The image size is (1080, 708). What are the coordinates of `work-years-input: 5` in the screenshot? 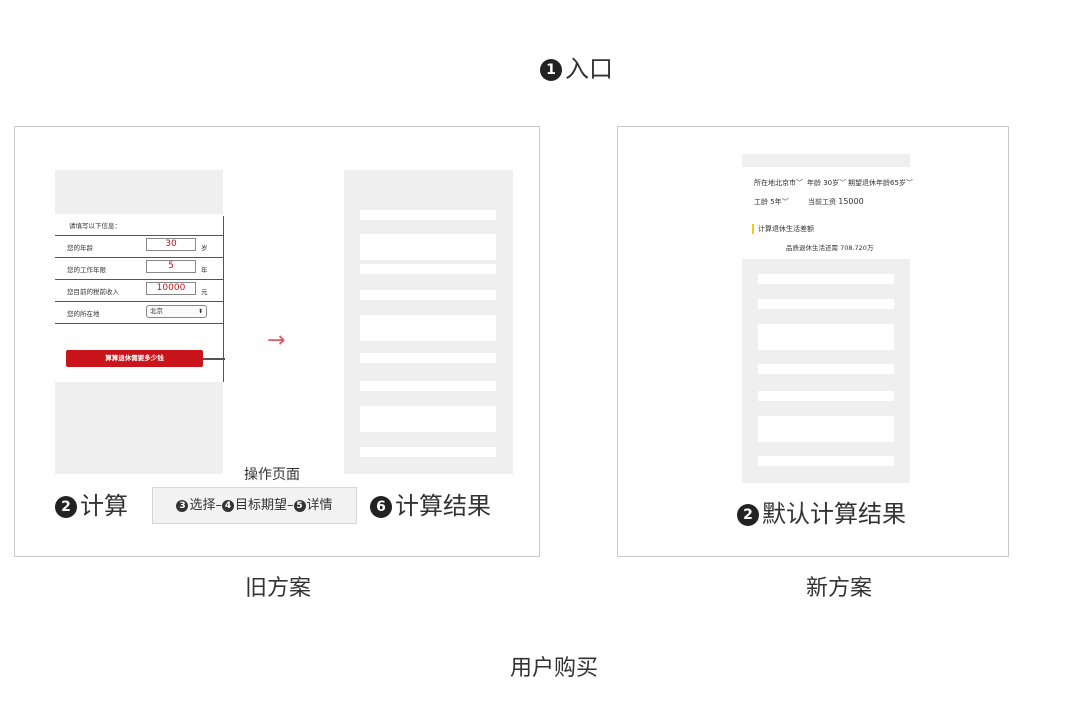 It's located at (171, 266).